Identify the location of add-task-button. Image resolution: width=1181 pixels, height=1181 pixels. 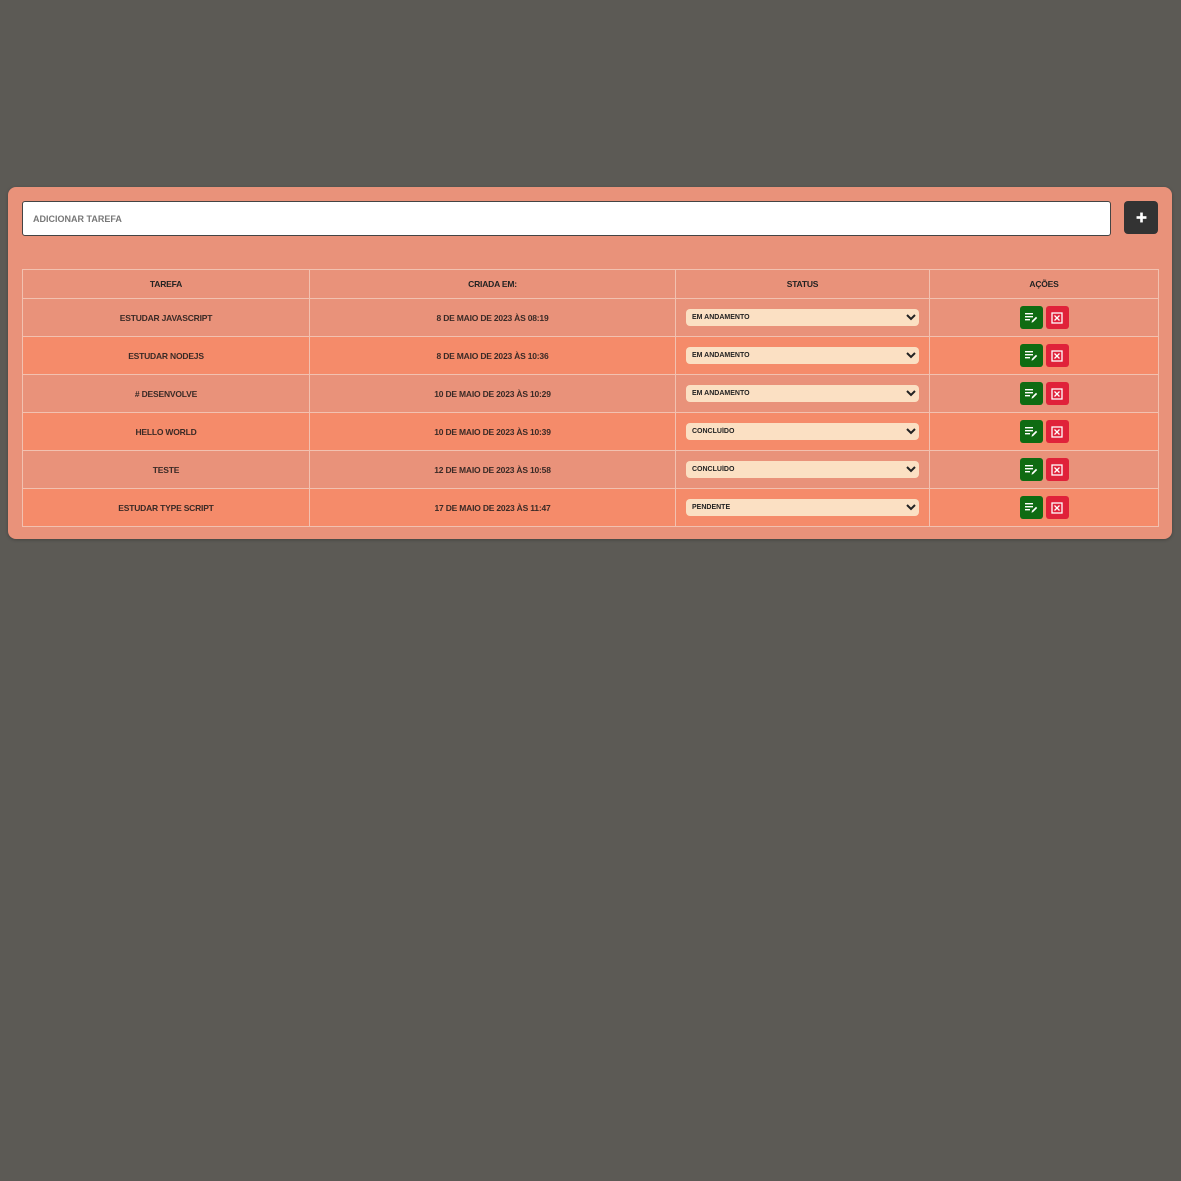
(1141, 217).